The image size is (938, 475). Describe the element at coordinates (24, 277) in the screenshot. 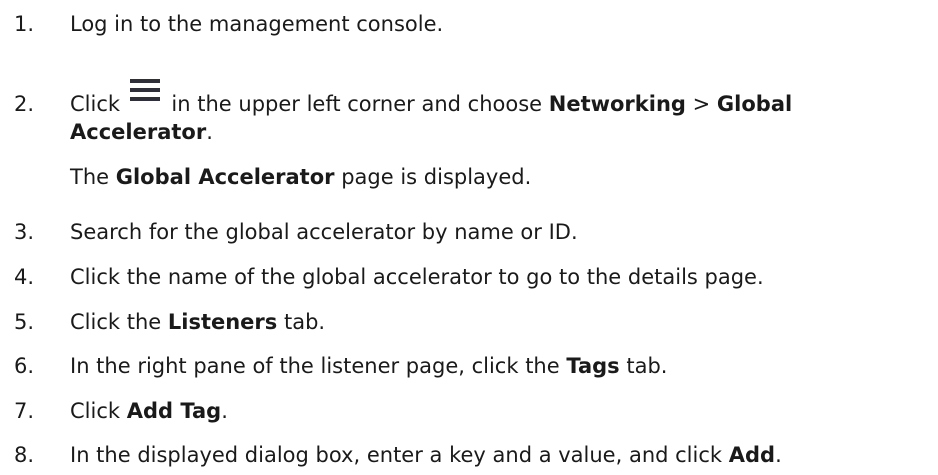

I see `step-number: 4.` at that location.